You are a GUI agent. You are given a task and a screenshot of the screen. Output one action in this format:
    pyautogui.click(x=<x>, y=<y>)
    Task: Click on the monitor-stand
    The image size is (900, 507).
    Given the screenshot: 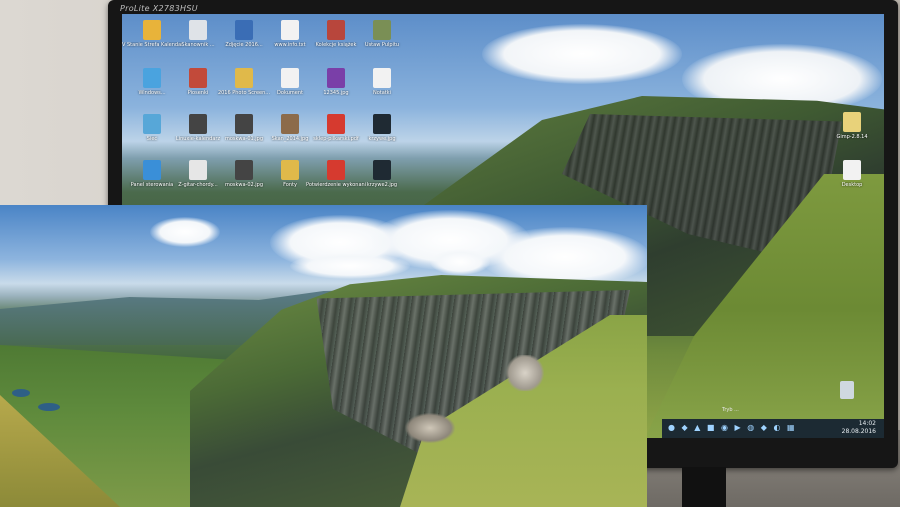 What is the action you would take?
    pyautogui.click(x=704, y=487)
    